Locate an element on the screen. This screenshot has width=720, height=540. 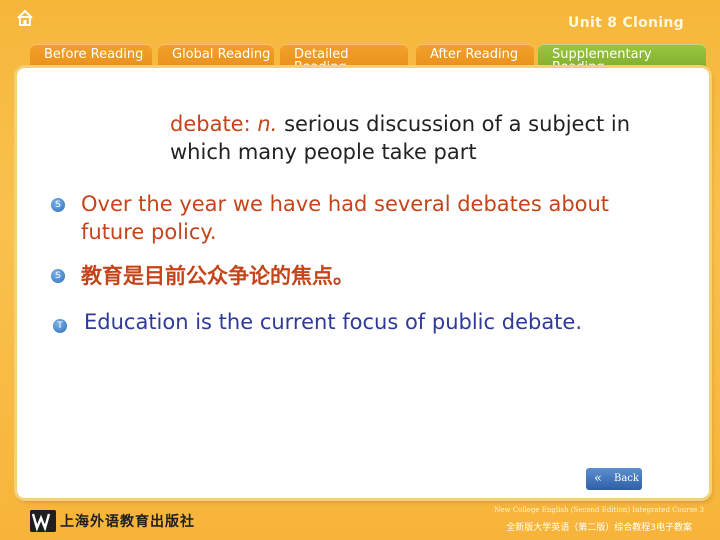
back-label: Back is located at coordinates (626, 478).